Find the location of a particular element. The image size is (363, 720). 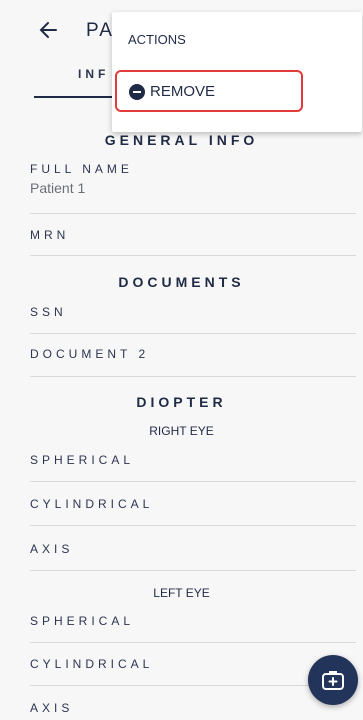

page-title: PA is located at coordinates (100, 30).